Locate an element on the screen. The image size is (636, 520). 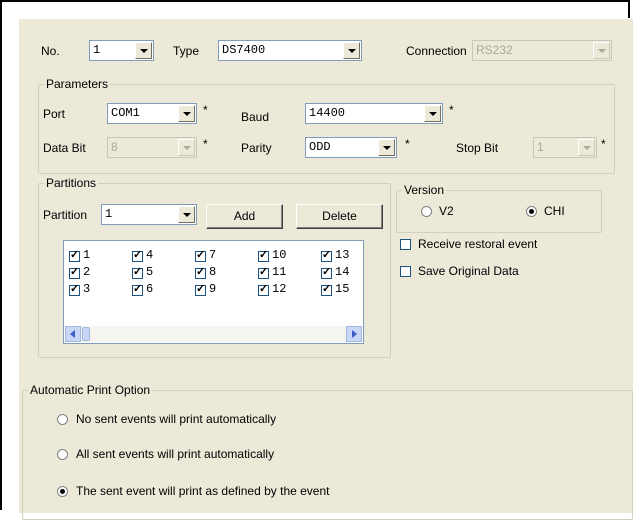
type-value: DS7400 is located at coordinates (244, 50).